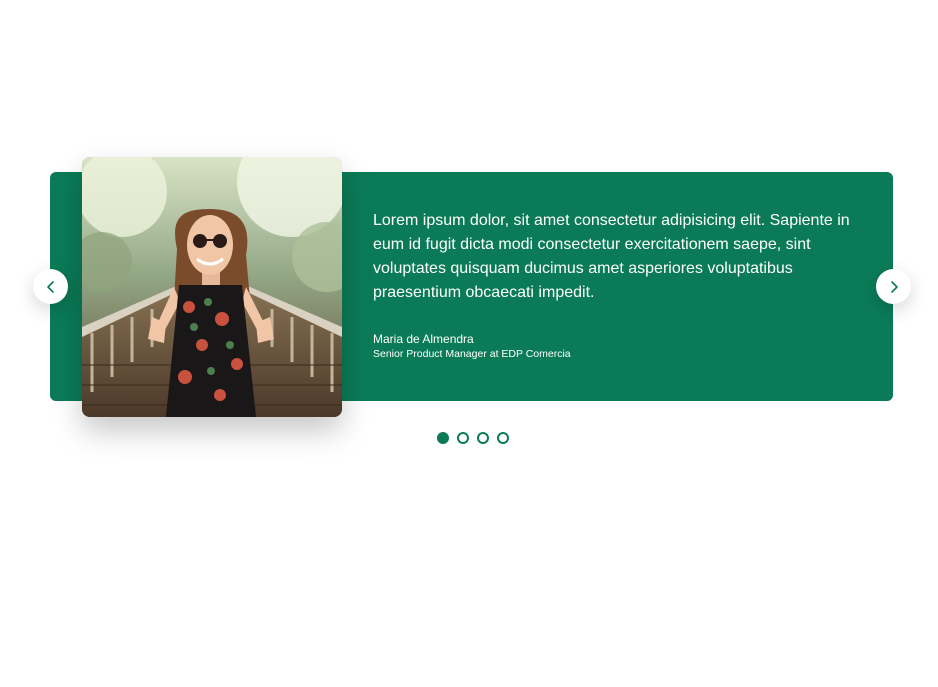  I want to click on testimonial-photo, so click(212, 287).